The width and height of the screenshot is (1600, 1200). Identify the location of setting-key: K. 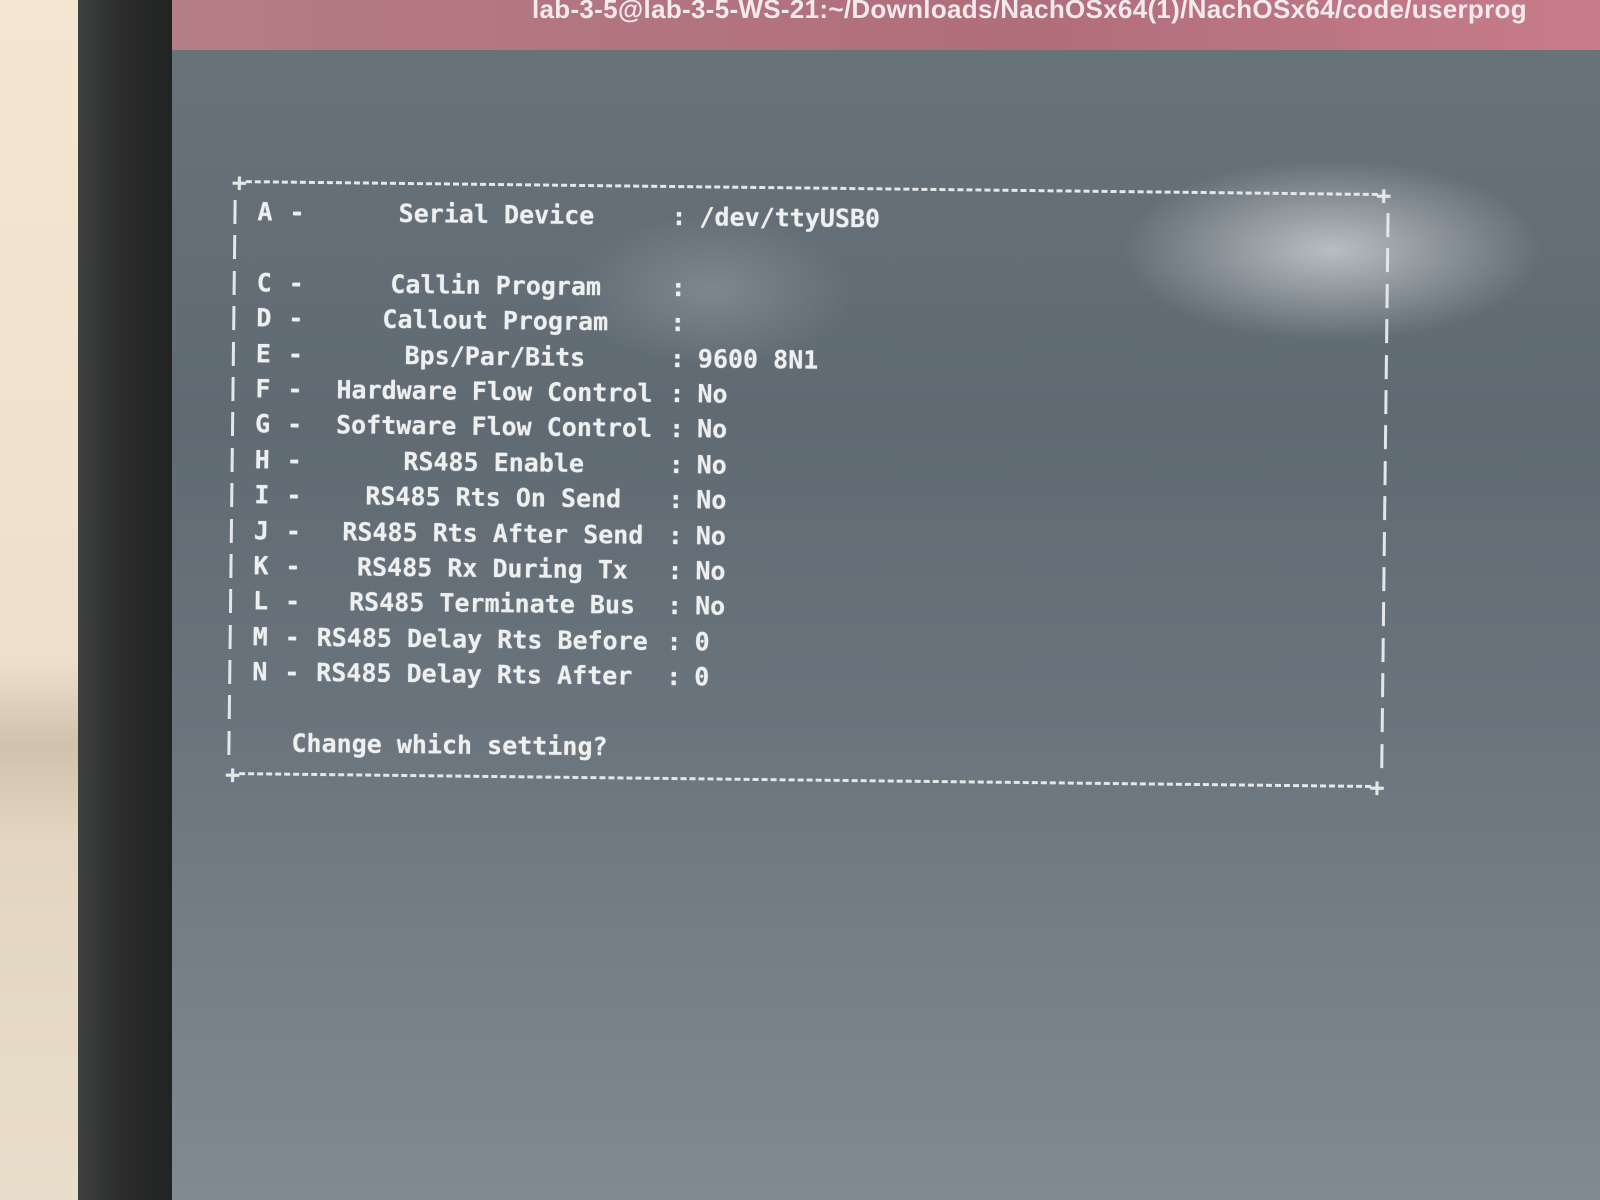
(261, 566).